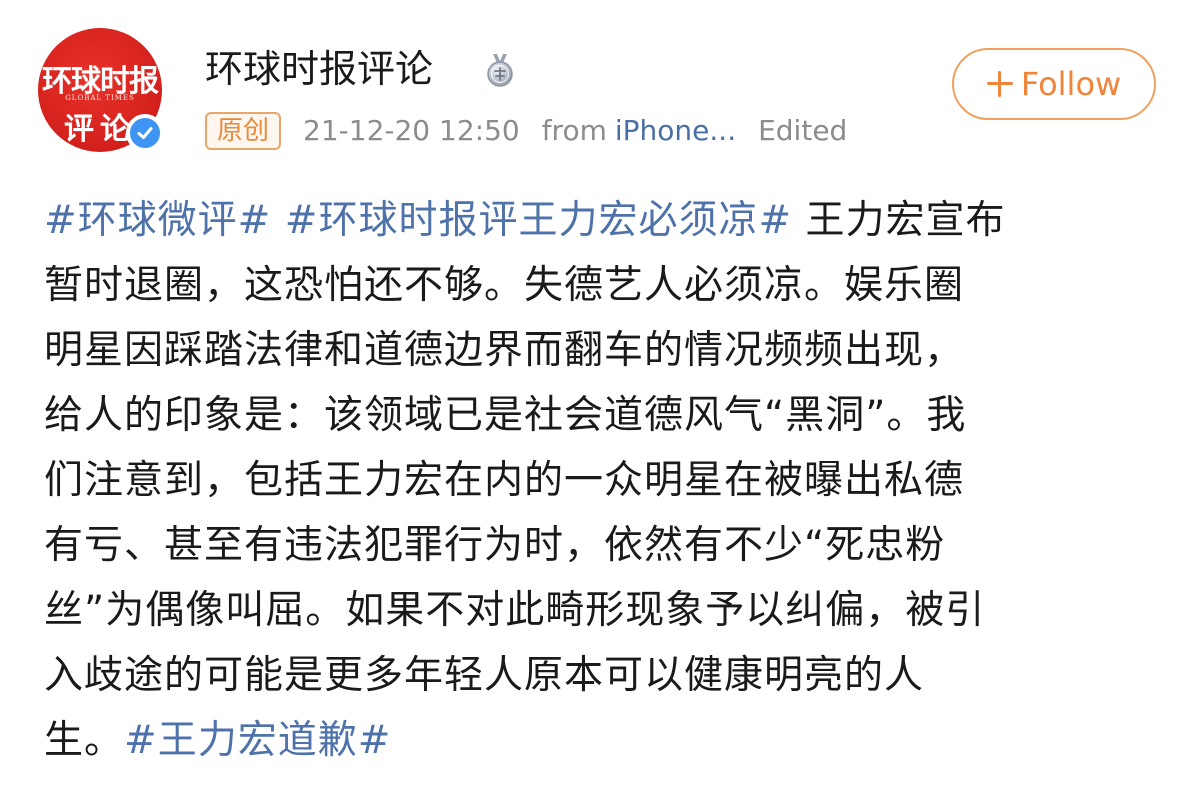 The height and width of the screenshot is (798, 1200). Describe the element at coordinates (538, 220) in the screenshot. I see `hashtag-link: #环球时报评王力宏必须凉#` at that location.